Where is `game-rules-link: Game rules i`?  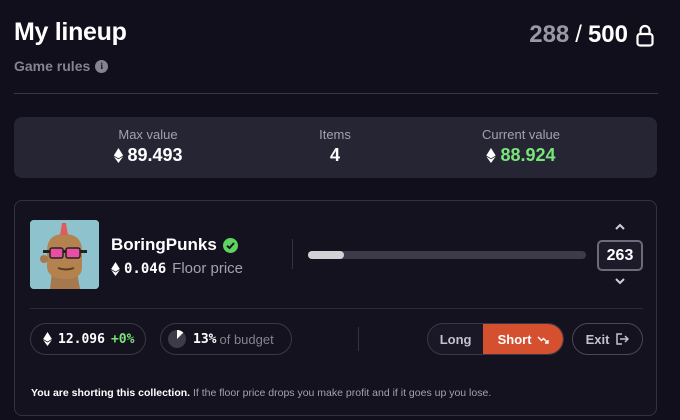
game-rules-link: Game rules i is located at coordinates (61, 66).